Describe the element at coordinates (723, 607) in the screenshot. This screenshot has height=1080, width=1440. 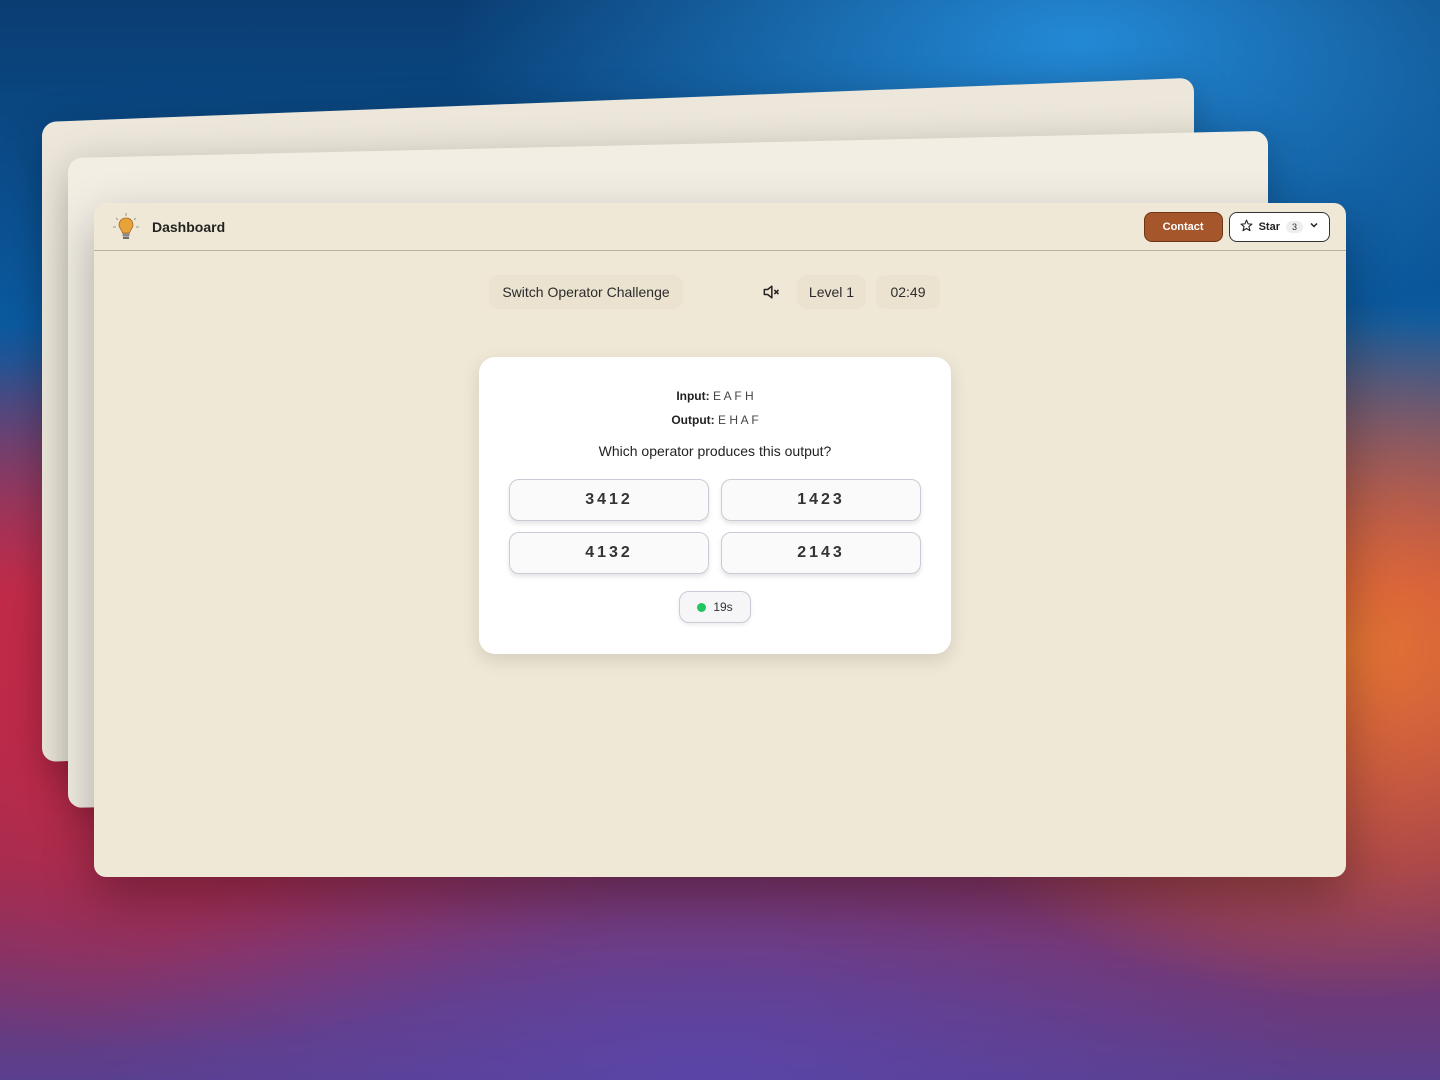
I see `countdown-value: 19s` at that location.